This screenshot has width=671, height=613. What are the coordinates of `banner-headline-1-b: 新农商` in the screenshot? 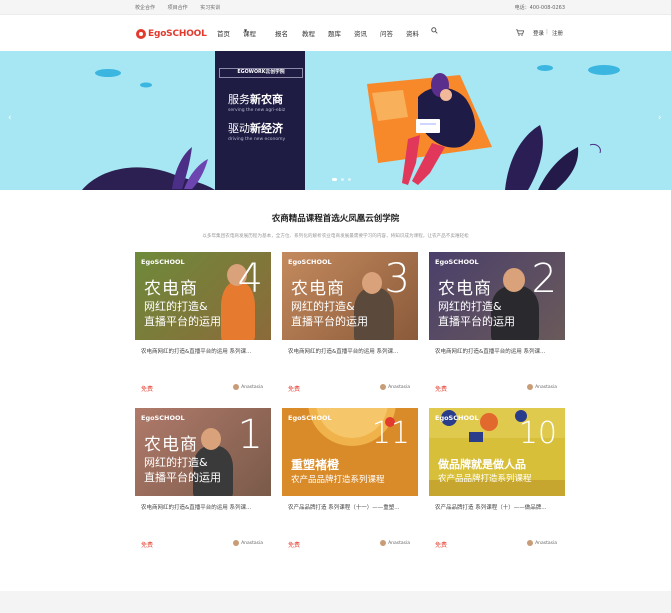 It's located at (266, 99).